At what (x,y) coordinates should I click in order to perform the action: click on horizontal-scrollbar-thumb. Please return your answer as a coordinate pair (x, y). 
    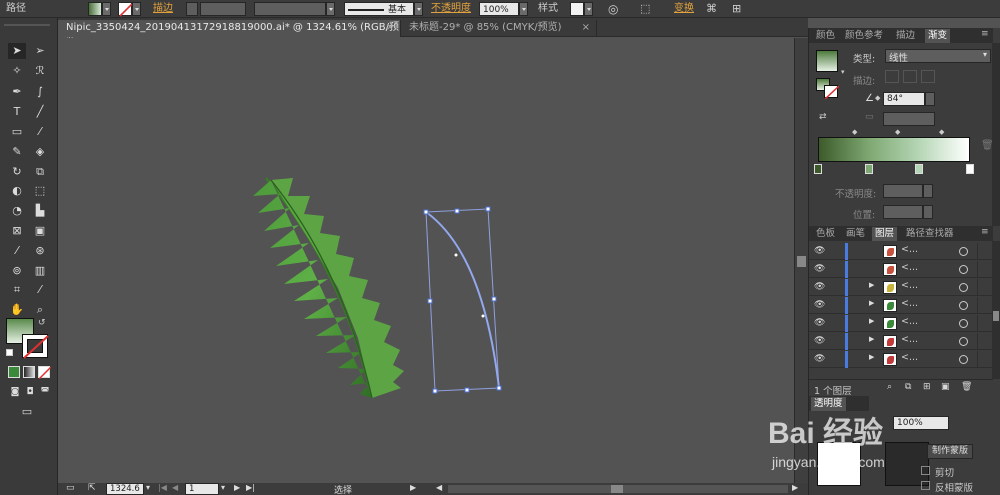
    Looking at the image, I should click on (617, 489).